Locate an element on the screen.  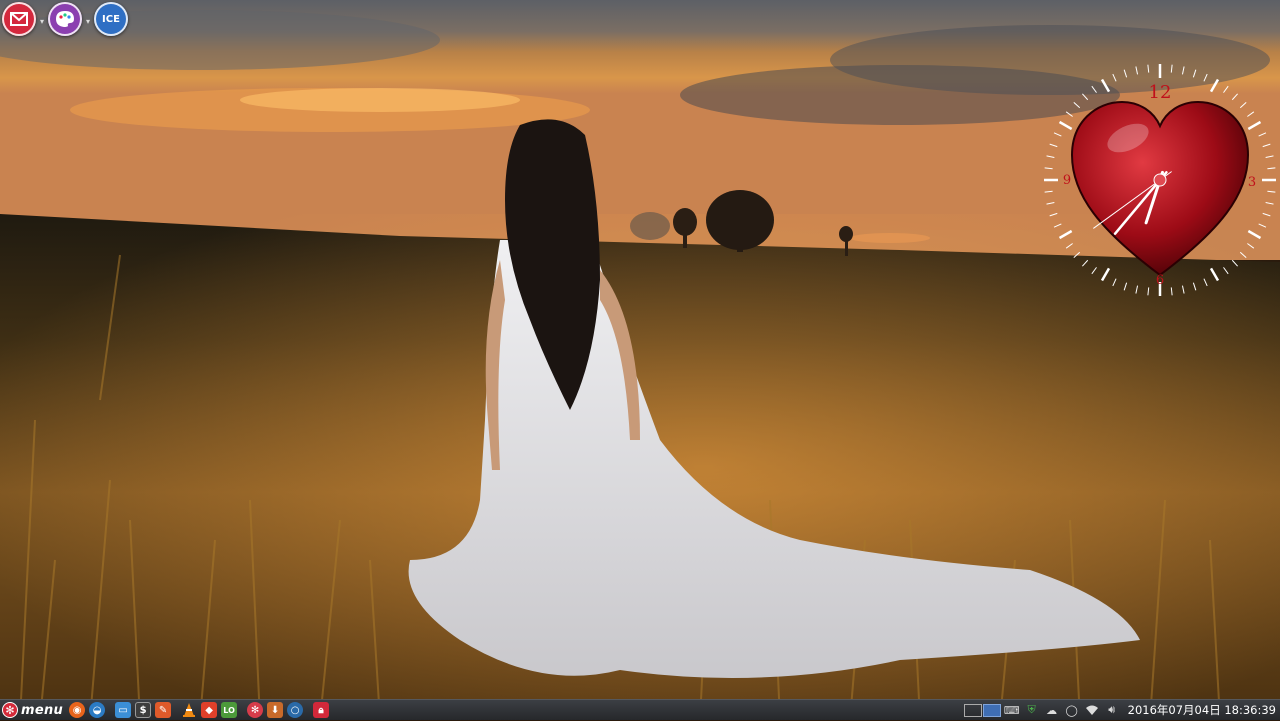
help-launcher: ✻ is located at coordinates (255, 710).